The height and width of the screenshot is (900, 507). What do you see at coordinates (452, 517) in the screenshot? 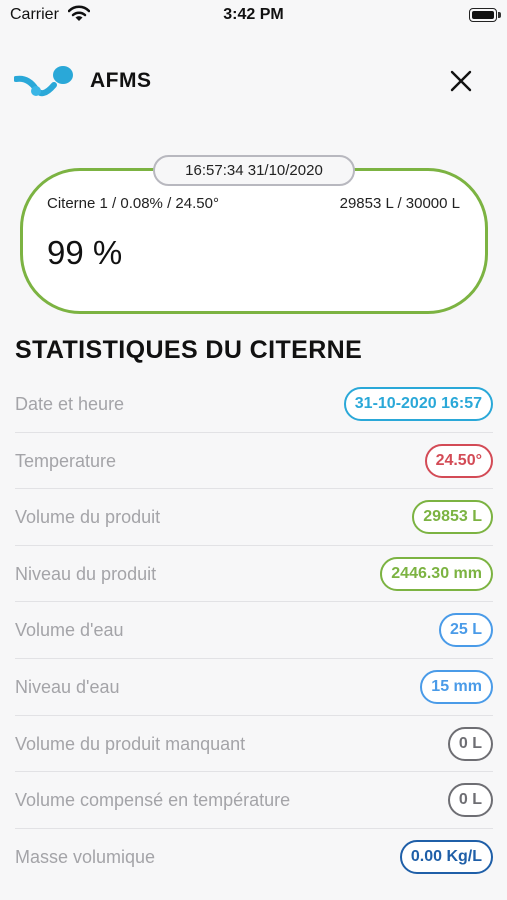
I see `stat-value-badge: 29853 L` at bounding box center [452, 517].